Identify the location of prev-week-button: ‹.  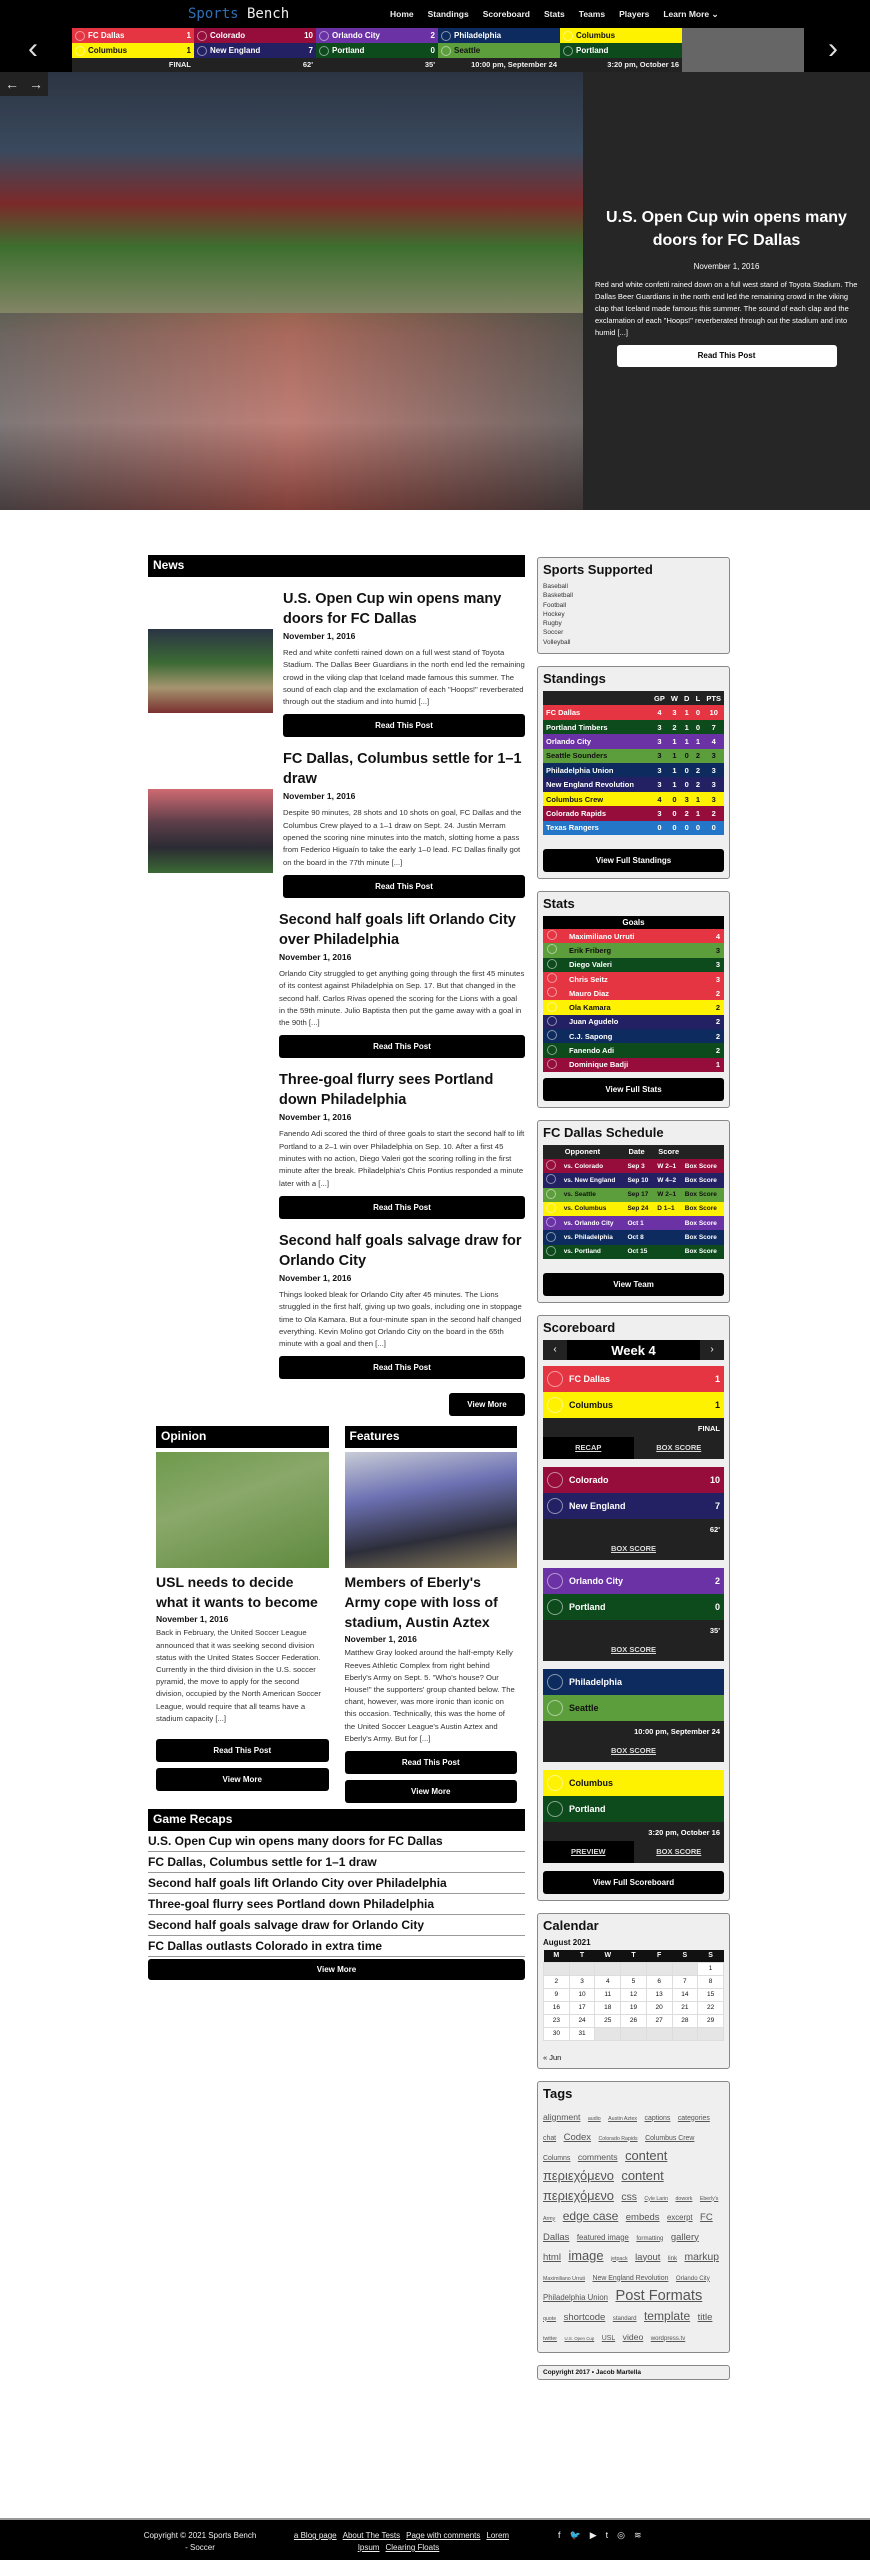
(555, 1350).